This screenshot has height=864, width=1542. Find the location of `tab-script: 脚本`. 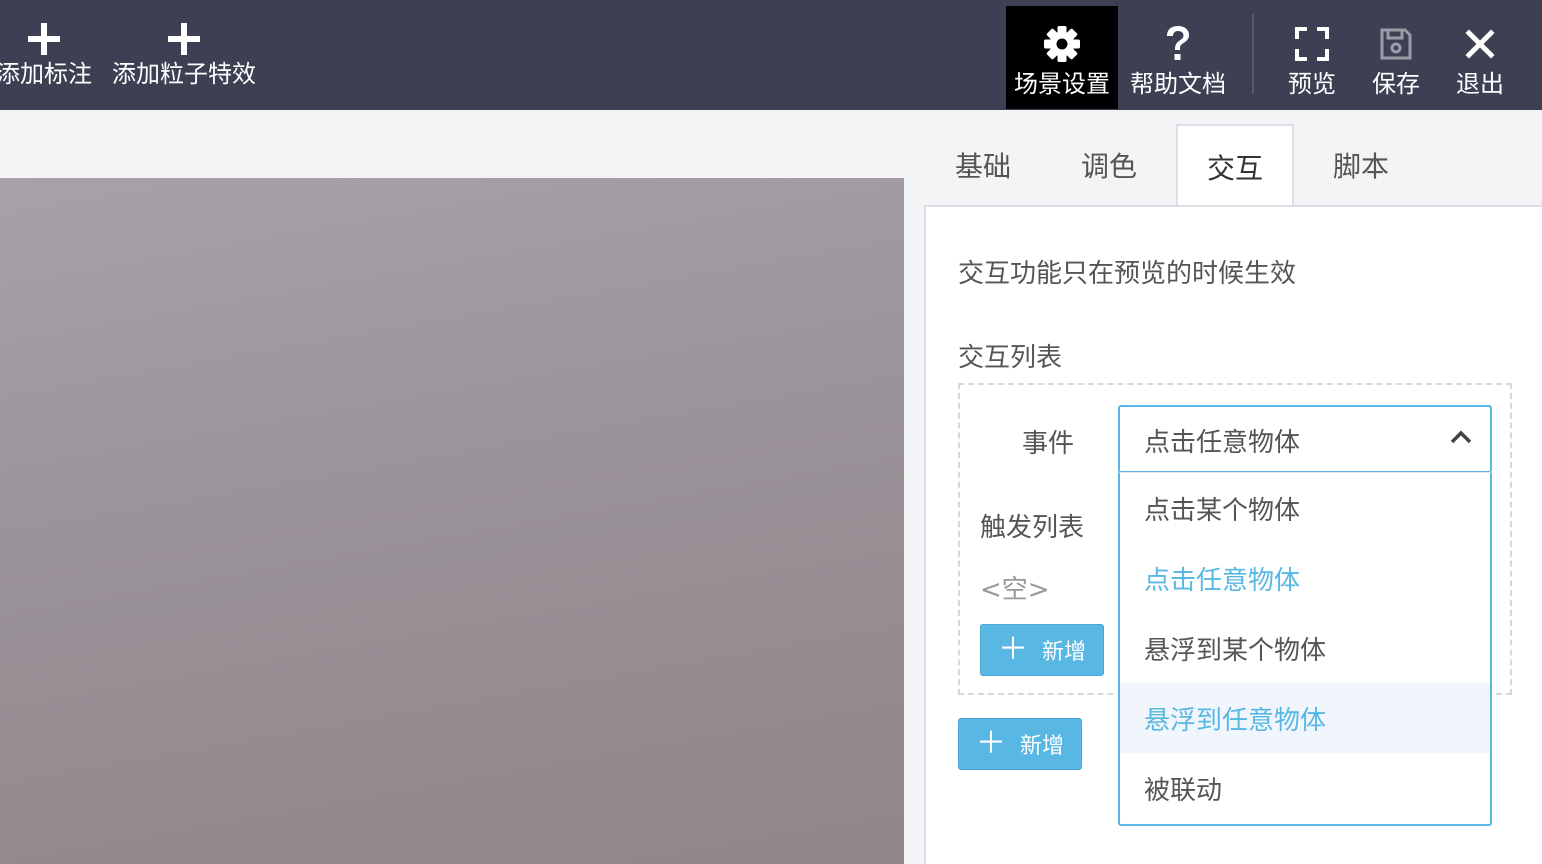

tab-script: 脚本 is located at coordinates (1361, 165).